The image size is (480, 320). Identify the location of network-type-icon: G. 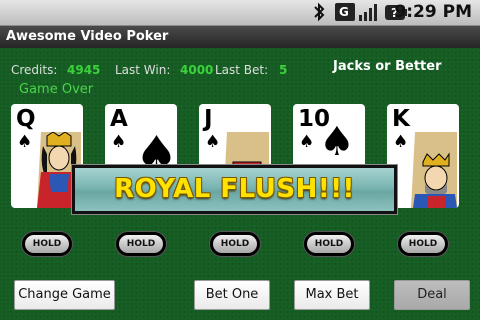
(345, 12).